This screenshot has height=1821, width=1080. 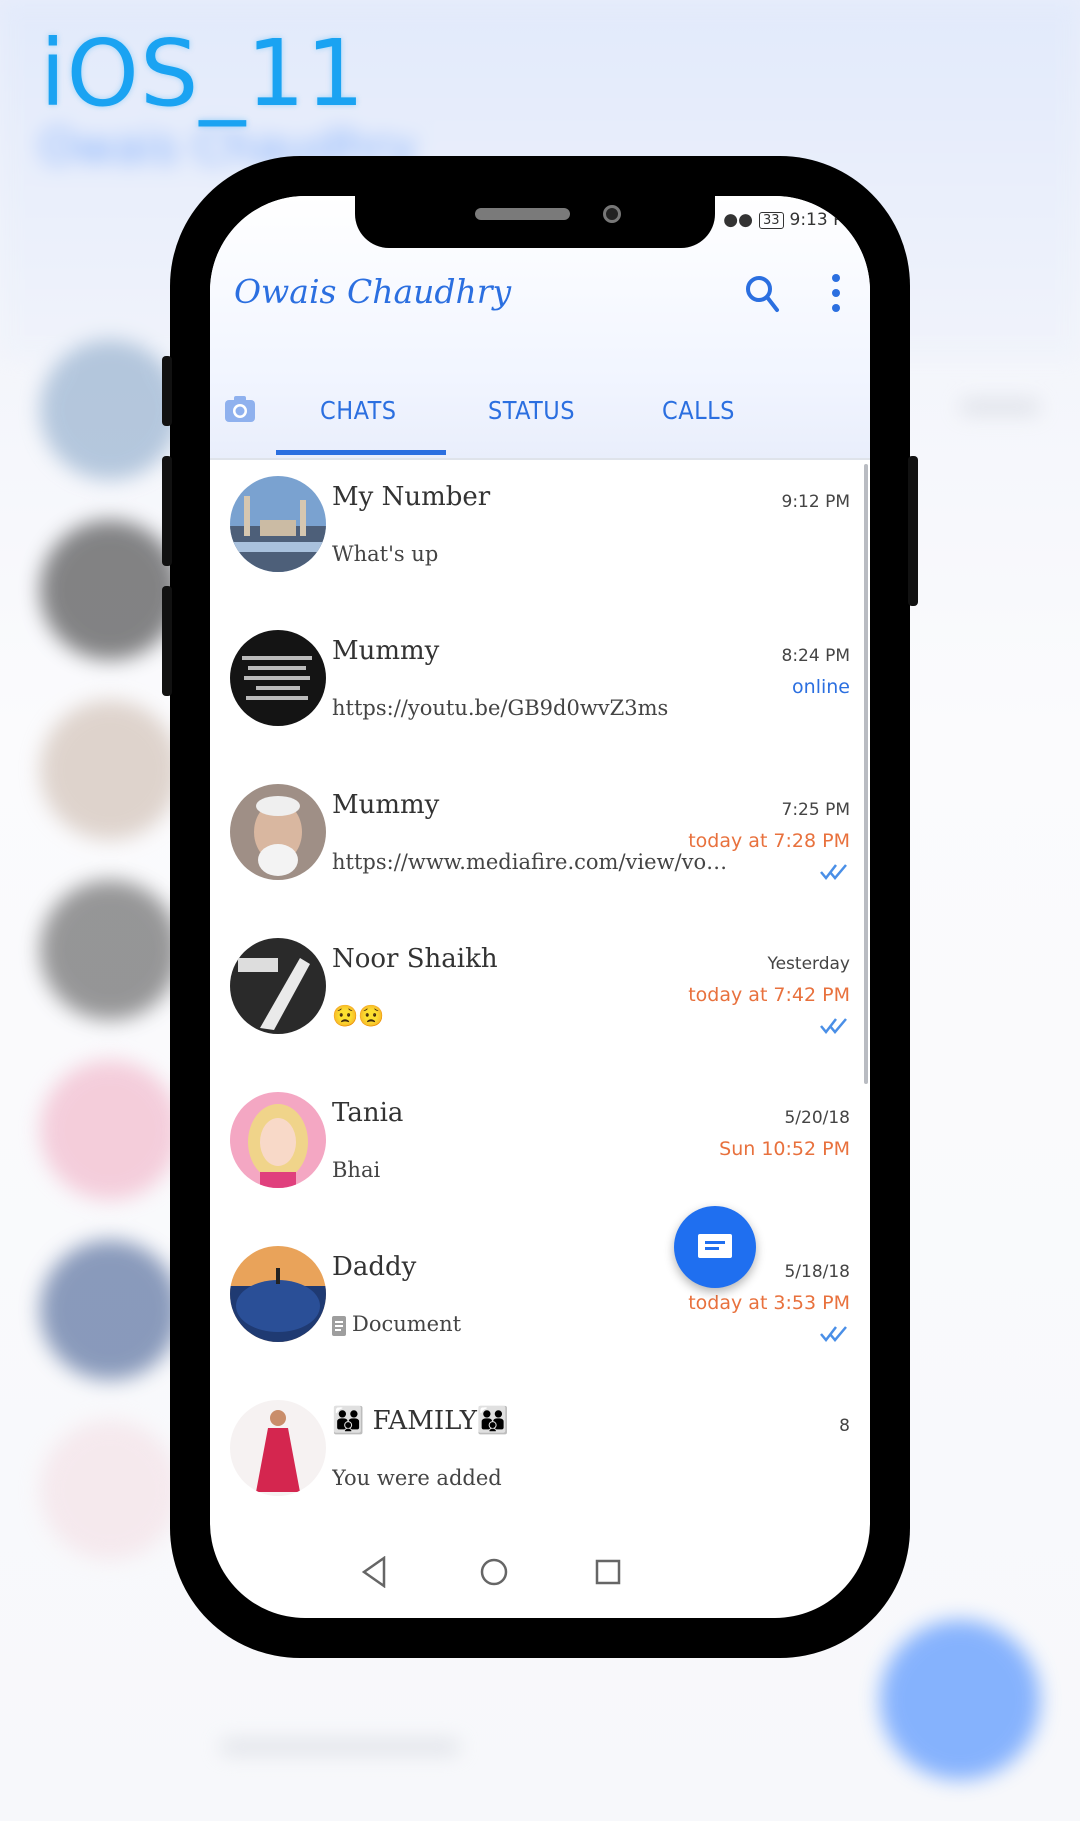 I want to click on signal-icon: ●●, so click(x=738, y=220).